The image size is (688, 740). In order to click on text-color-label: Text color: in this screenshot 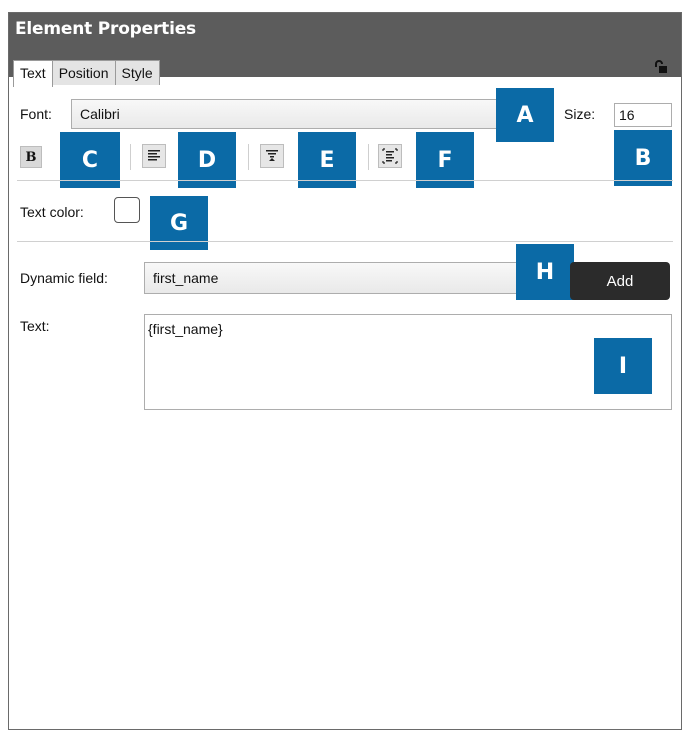, I will do `click(52, 212)`.